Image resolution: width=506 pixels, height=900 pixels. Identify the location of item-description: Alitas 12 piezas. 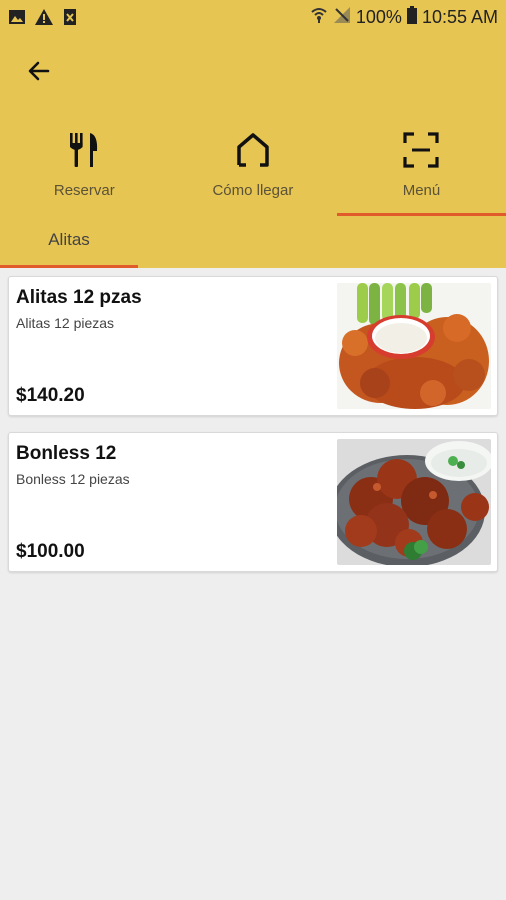
(65, 323).